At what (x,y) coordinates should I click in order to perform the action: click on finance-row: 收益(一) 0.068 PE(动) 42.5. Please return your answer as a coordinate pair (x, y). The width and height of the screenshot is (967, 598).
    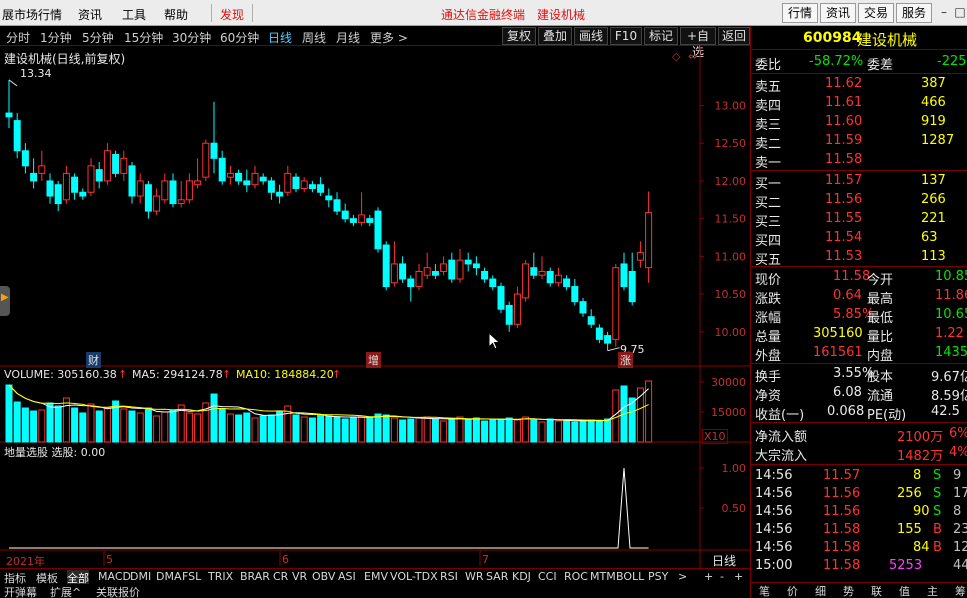
    Looking at the image, I should click on (859, 413).